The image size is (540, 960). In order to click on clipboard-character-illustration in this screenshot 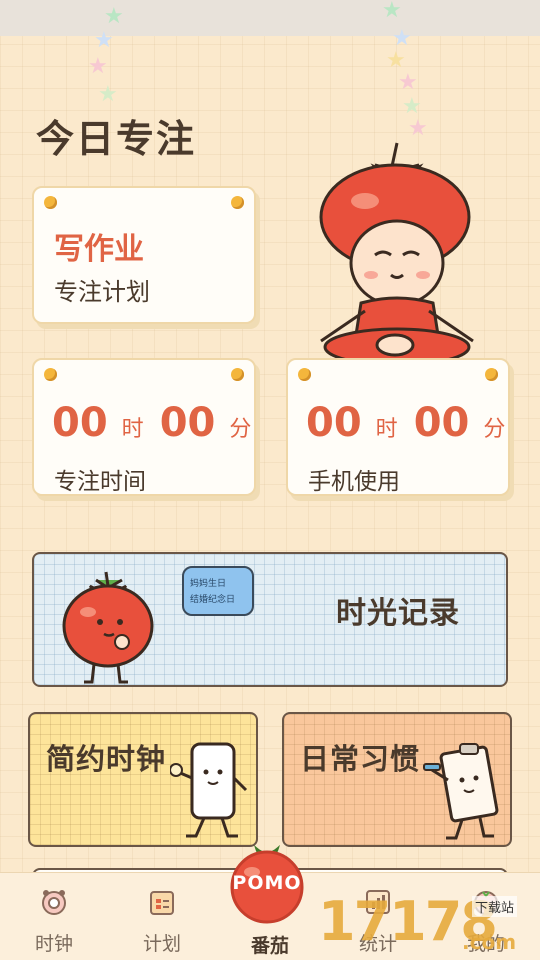, I will do `click(461, 791)`.